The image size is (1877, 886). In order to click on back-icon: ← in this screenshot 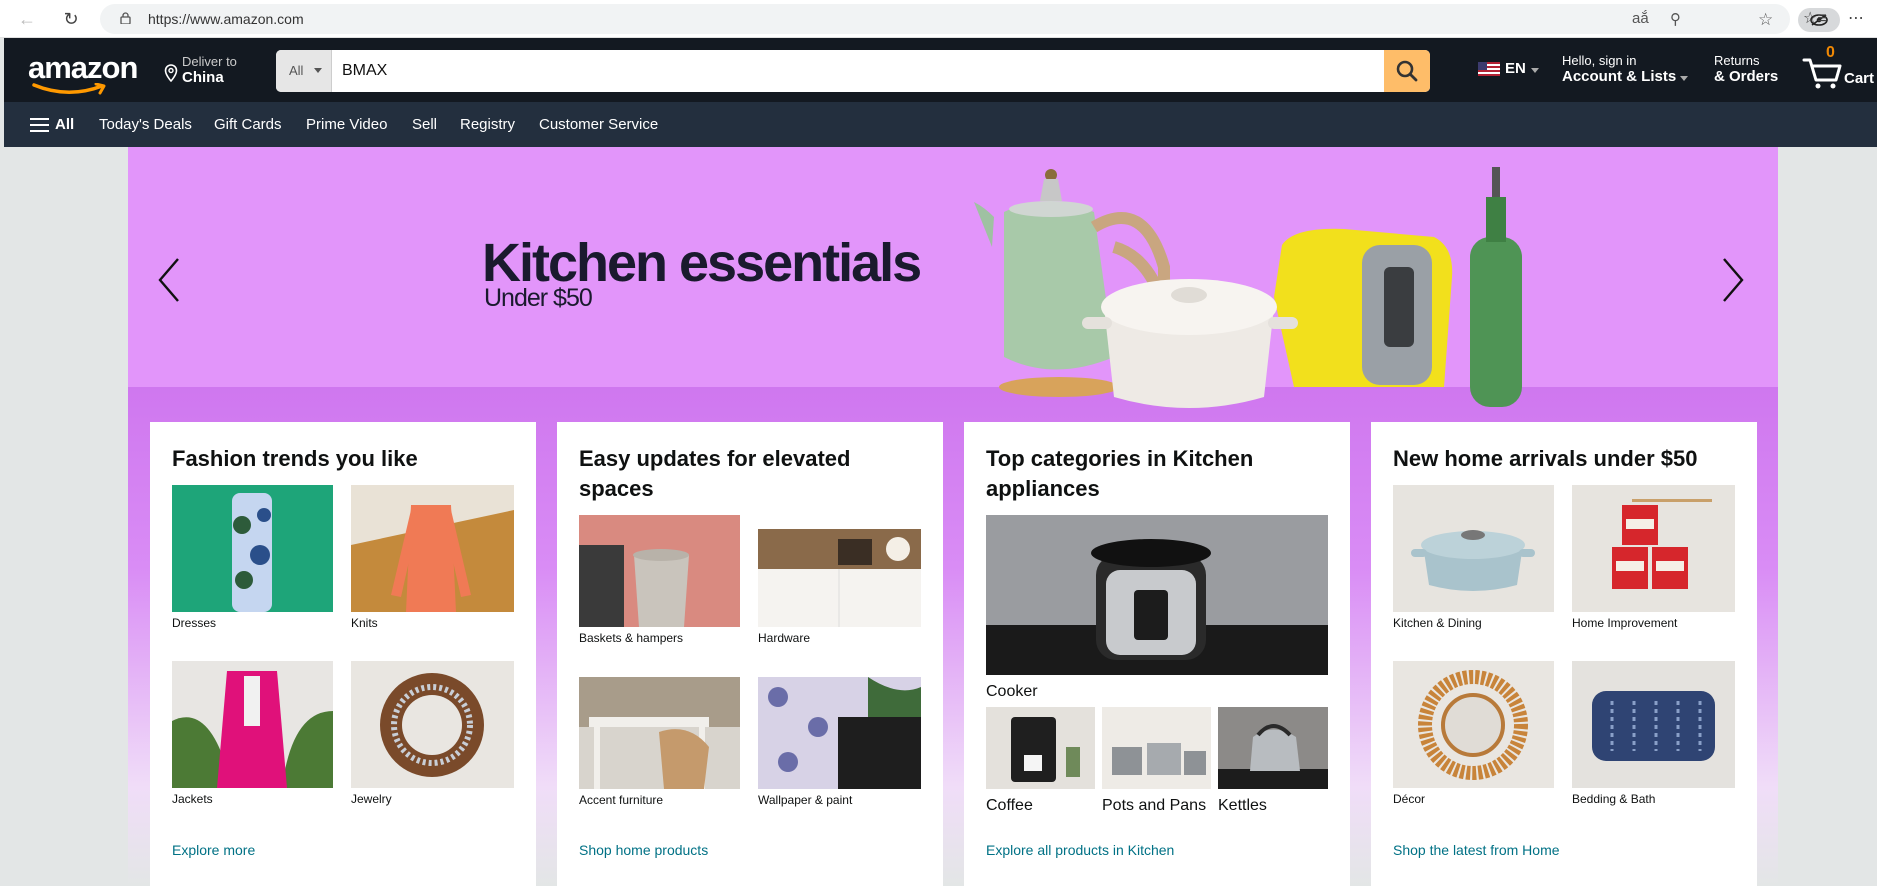, I will do `click(27, 19)`.